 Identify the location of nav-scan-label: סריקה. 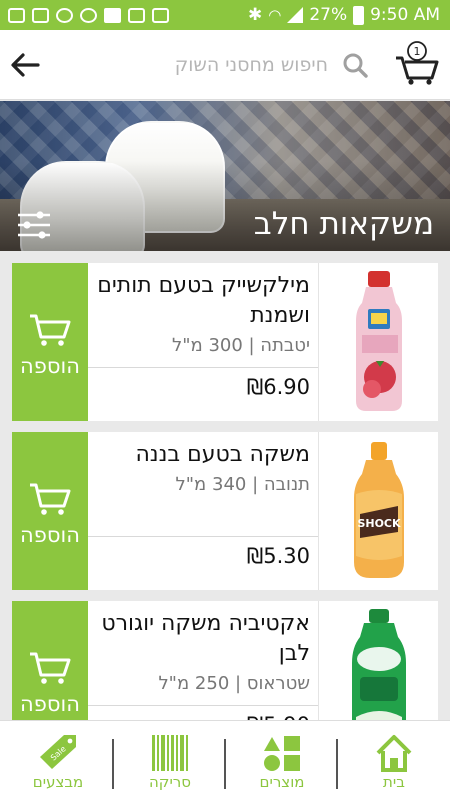
(170, 782).